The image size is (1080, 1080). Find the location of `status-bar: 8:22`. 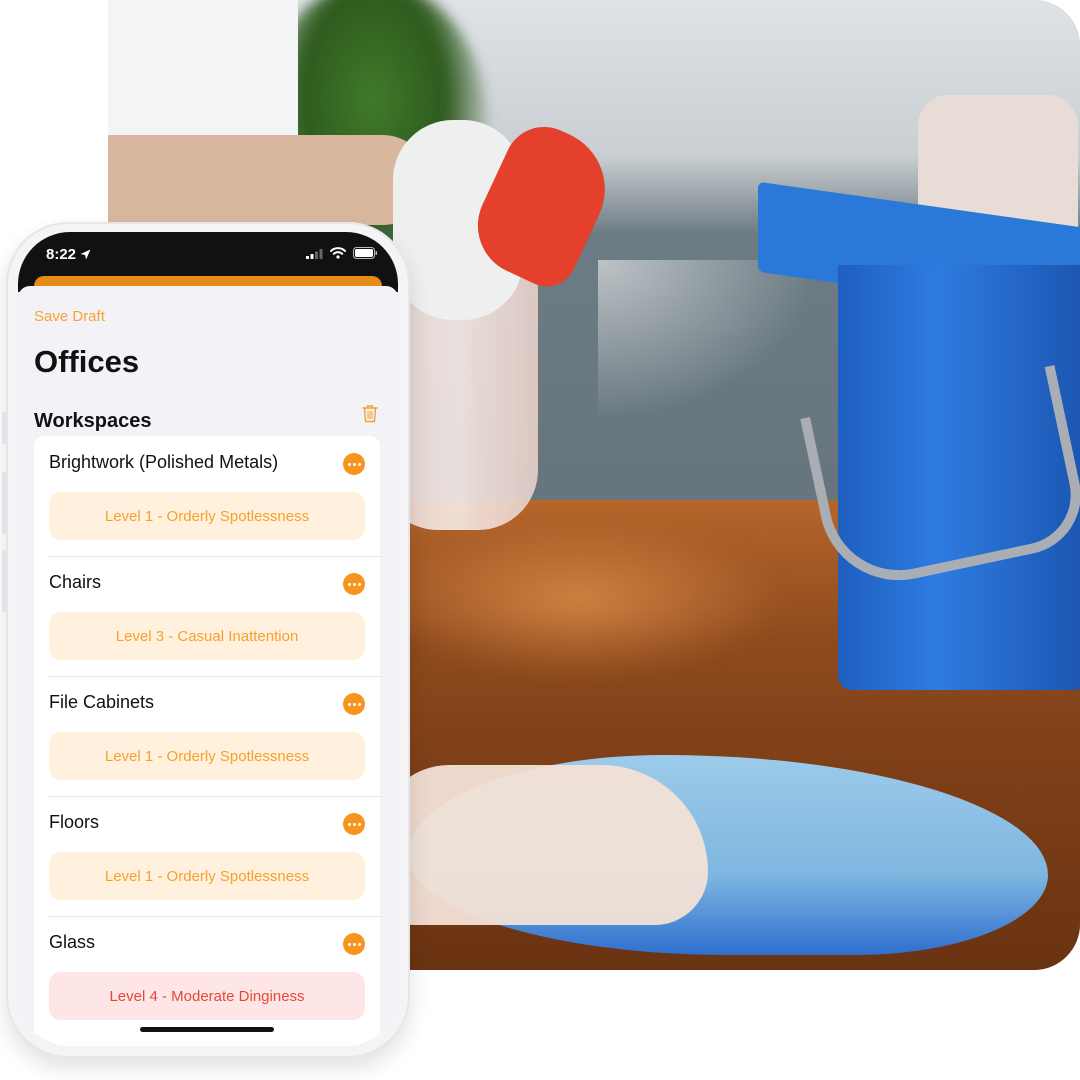

status-bar: 8:22 is located at coordinates (208, 266).